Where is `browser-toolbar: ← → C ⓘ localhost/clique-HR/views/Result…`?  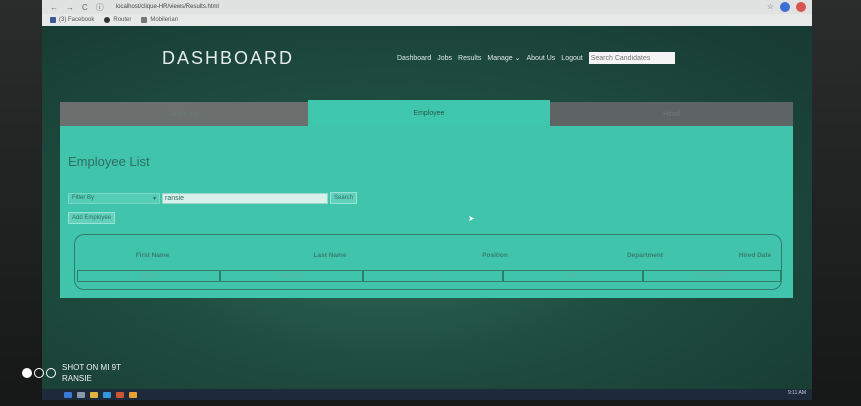 browser-toolbar: ← → C ⓘ localhost/clique-HR/views/Result… is located at coordinates (427, 7).